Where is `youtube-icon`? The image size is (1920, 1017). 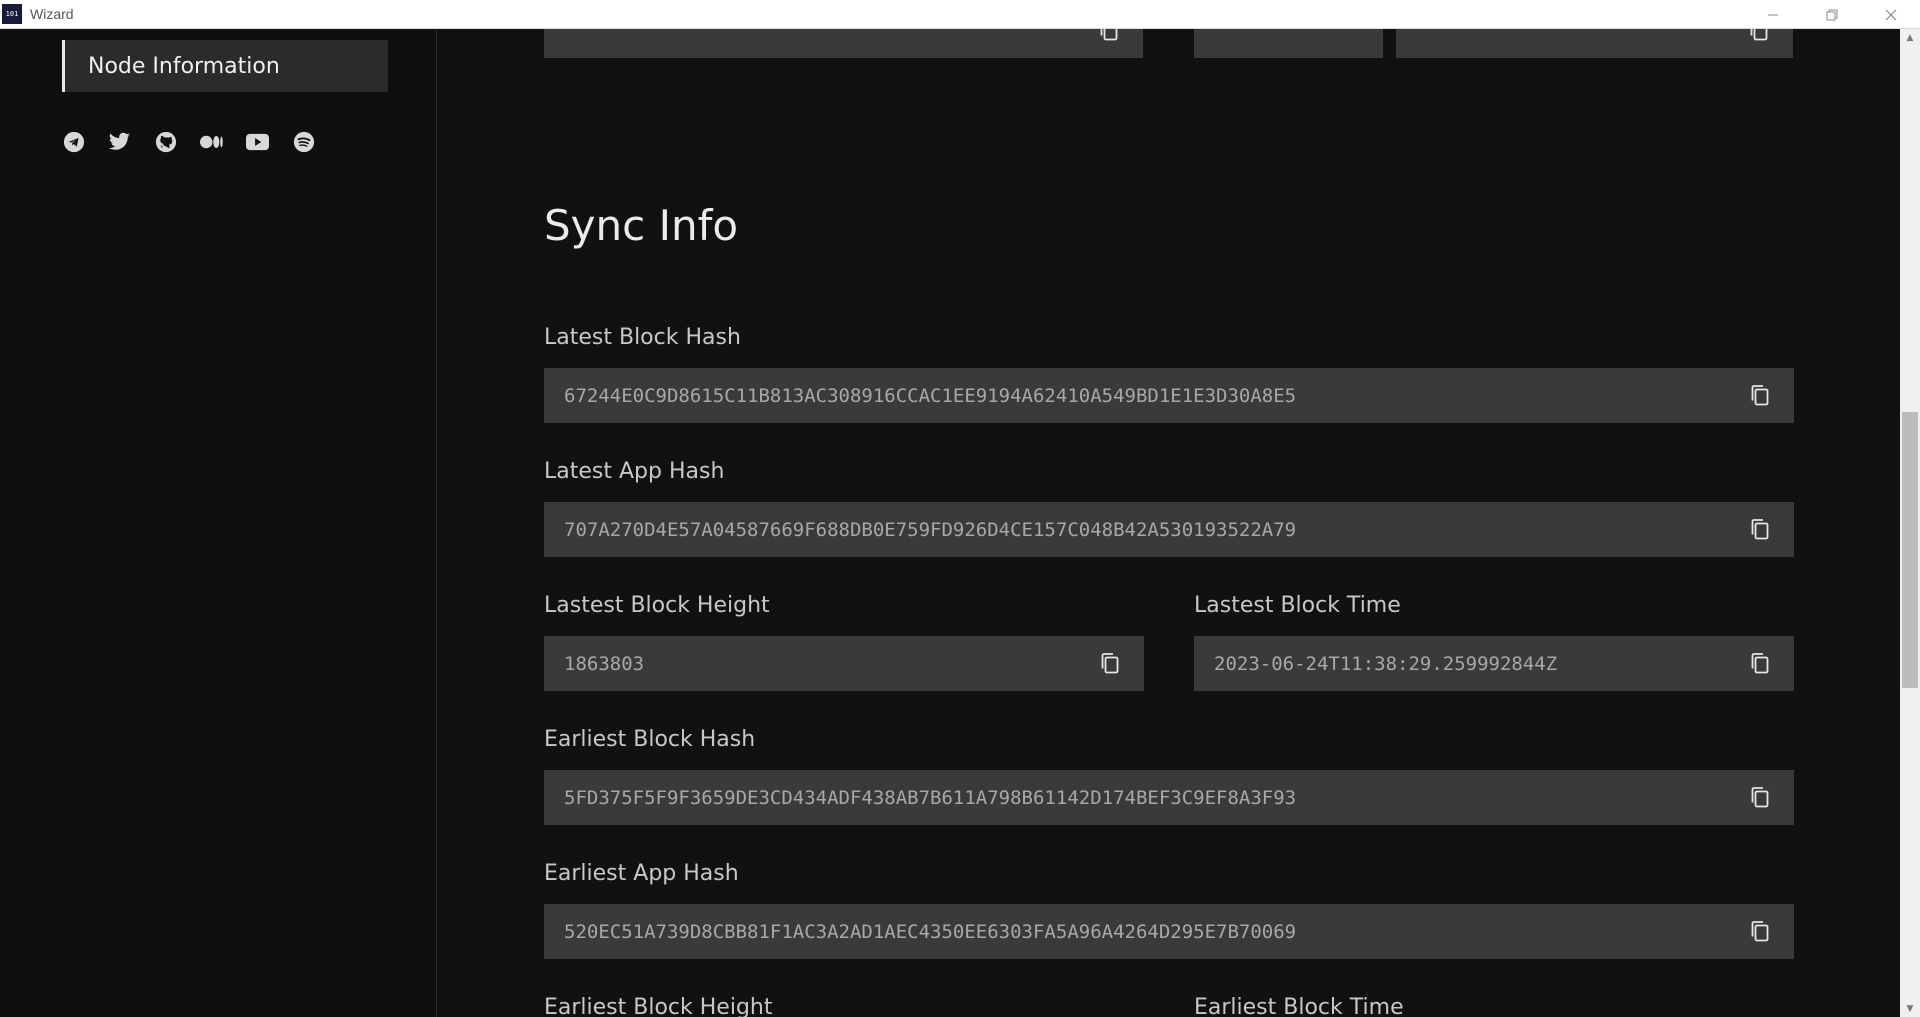
youtube-icon is located at coordinates (257, 141).